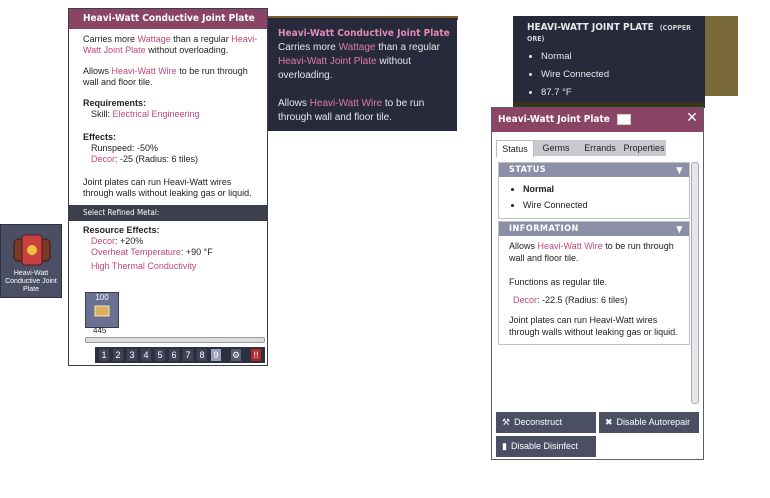  Describe the element at coordinates (121, 230) in the screenshot. I see `resource-effects-heading: Resource Effects:` at that location.